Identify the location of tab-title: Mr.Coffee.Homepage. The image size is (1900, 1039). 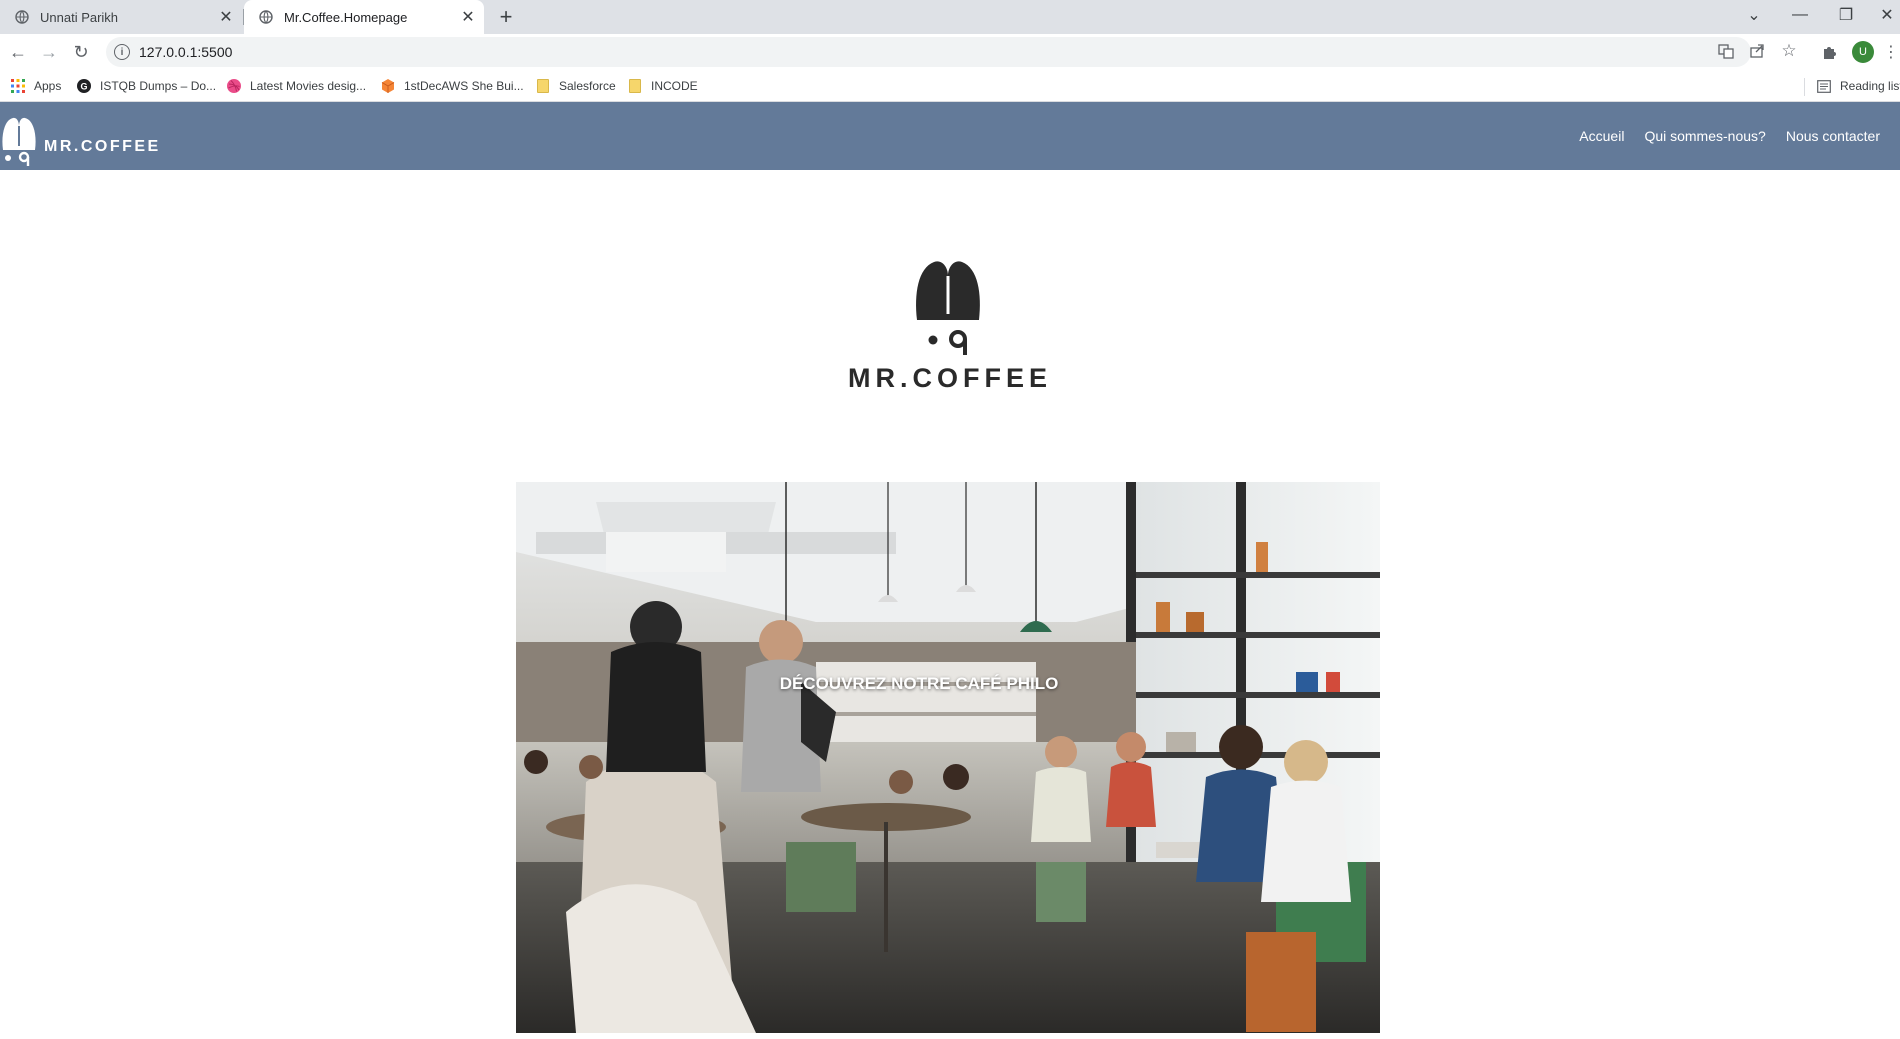
(346, 17).